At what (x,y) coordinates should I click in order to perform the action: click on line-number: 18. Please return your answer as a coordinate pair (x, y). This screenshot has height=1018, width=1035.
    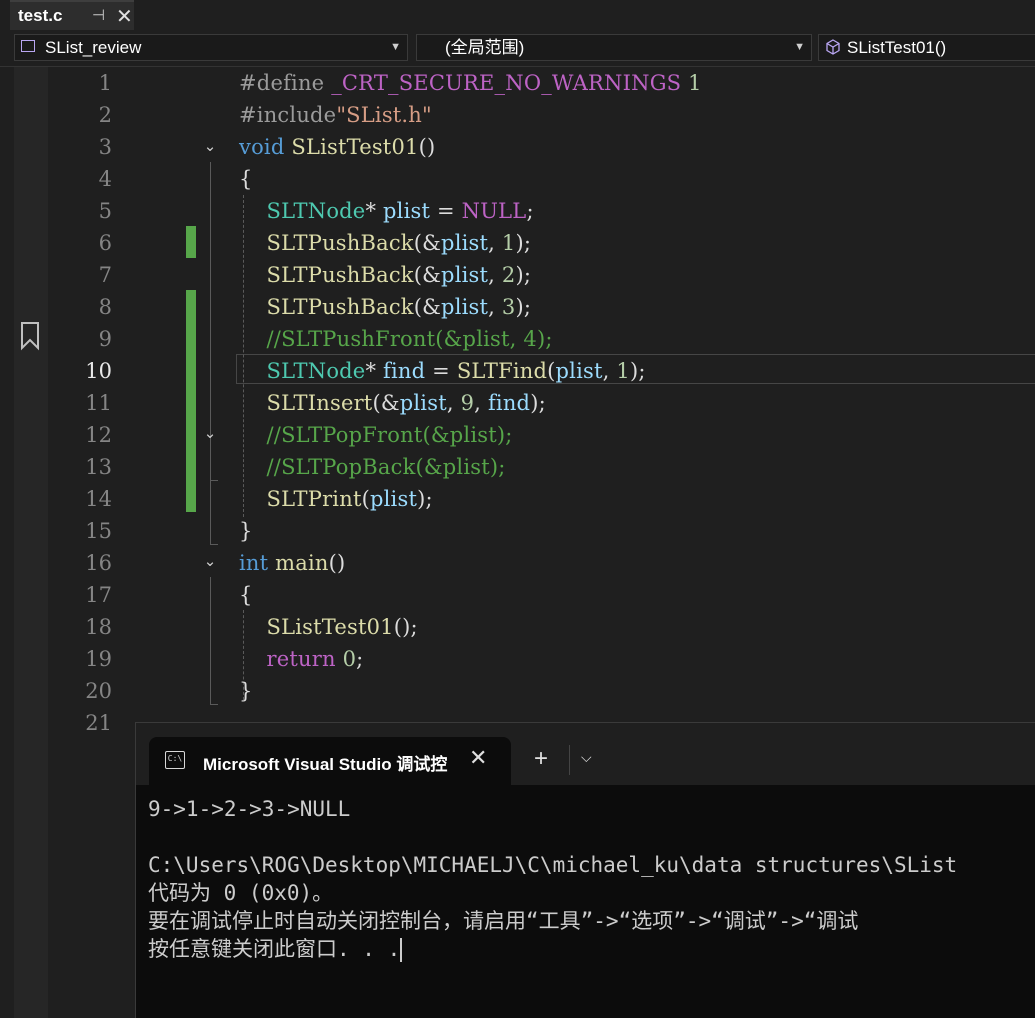
    Looking at the image, I should click on (98, 627).